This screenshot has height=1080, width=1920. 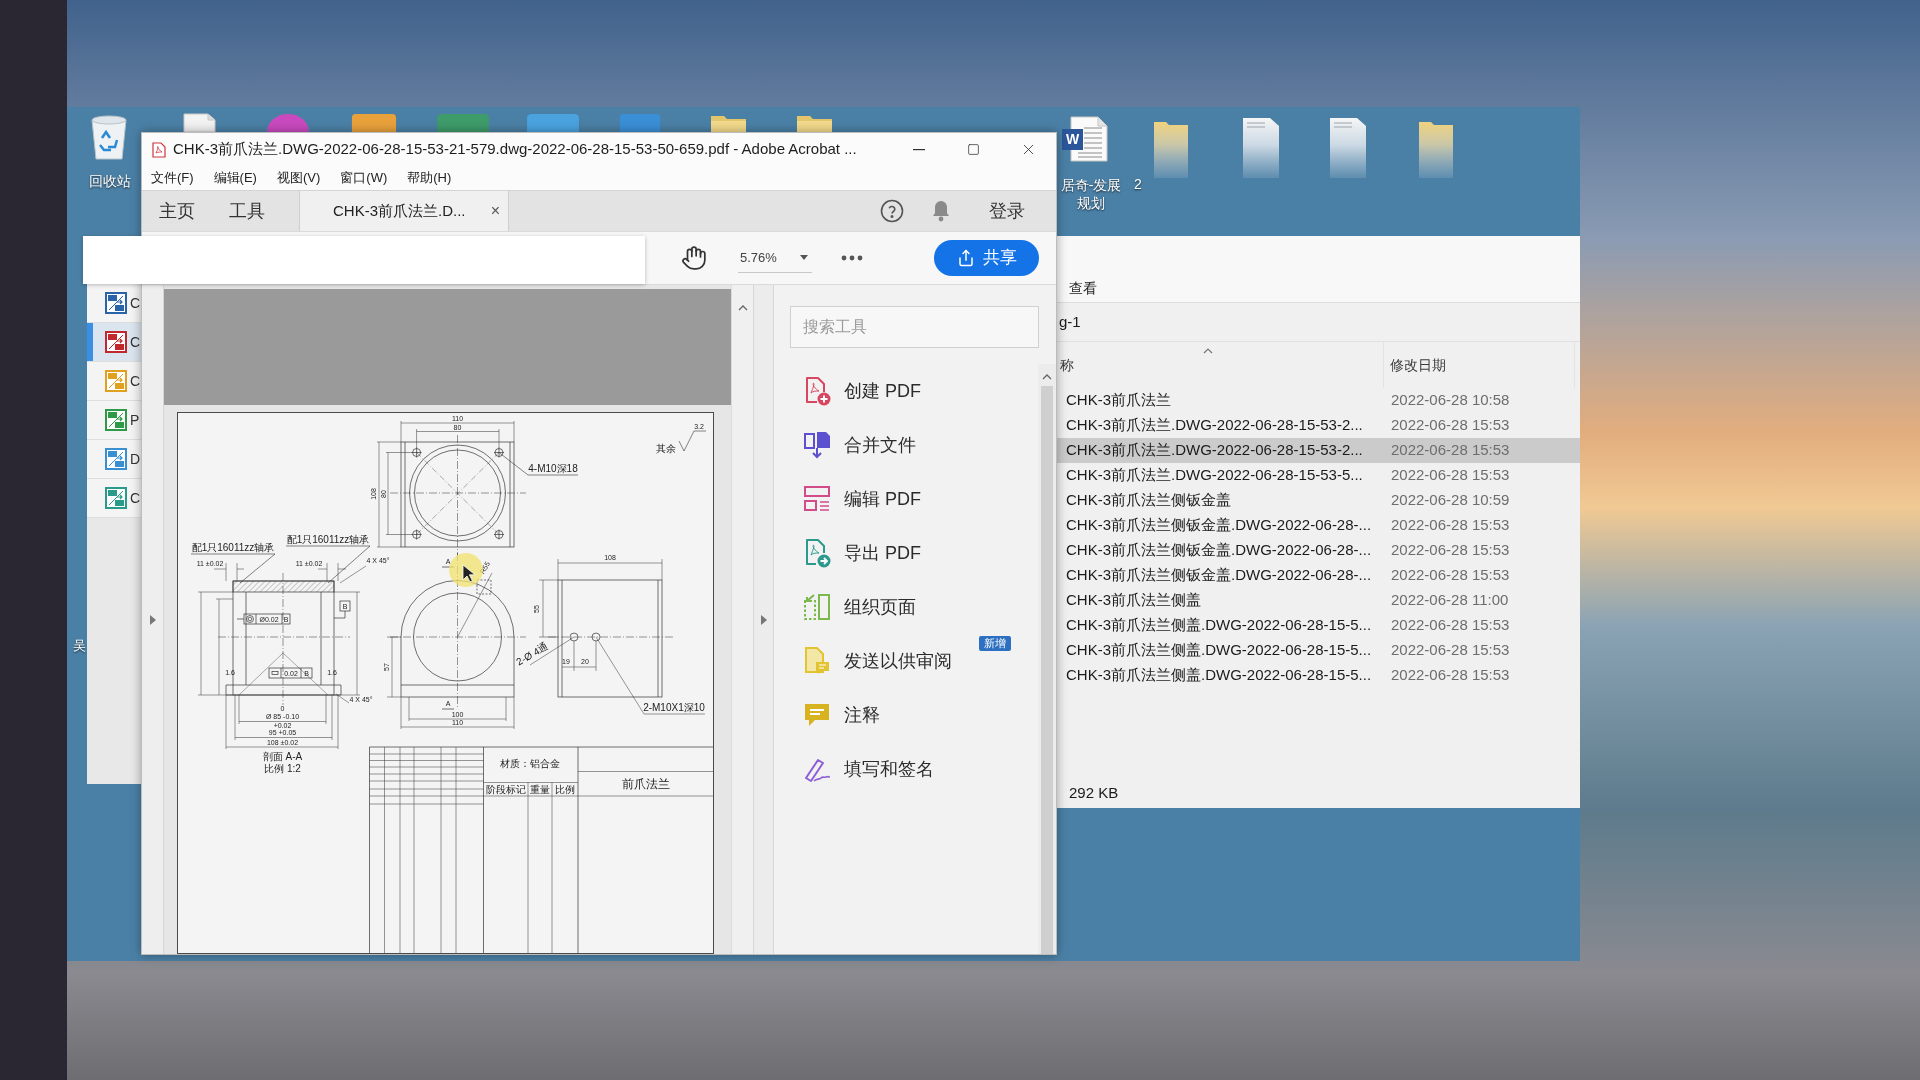 I want to click on menu-item: 编辑(E), so click(x=235, y=178).